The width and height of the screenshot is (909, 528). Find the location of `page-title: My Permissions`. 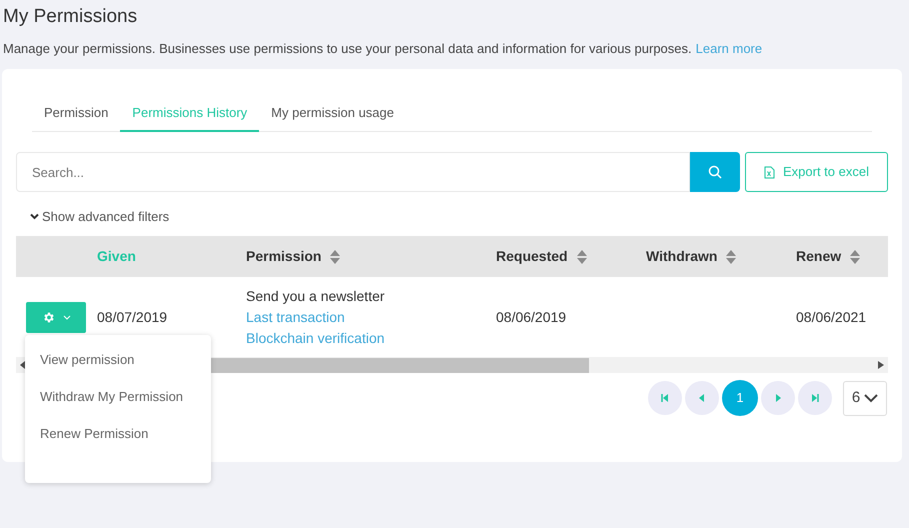

page-title: My Permissions is located at coordinates (70, 17).